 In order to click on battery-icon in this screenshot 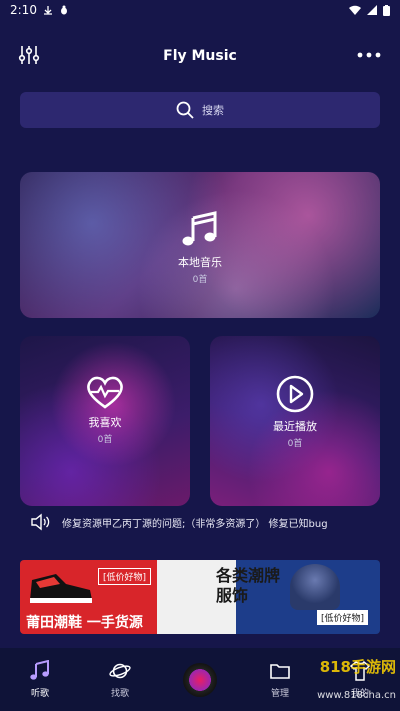, I will do `click(386, 10)`.